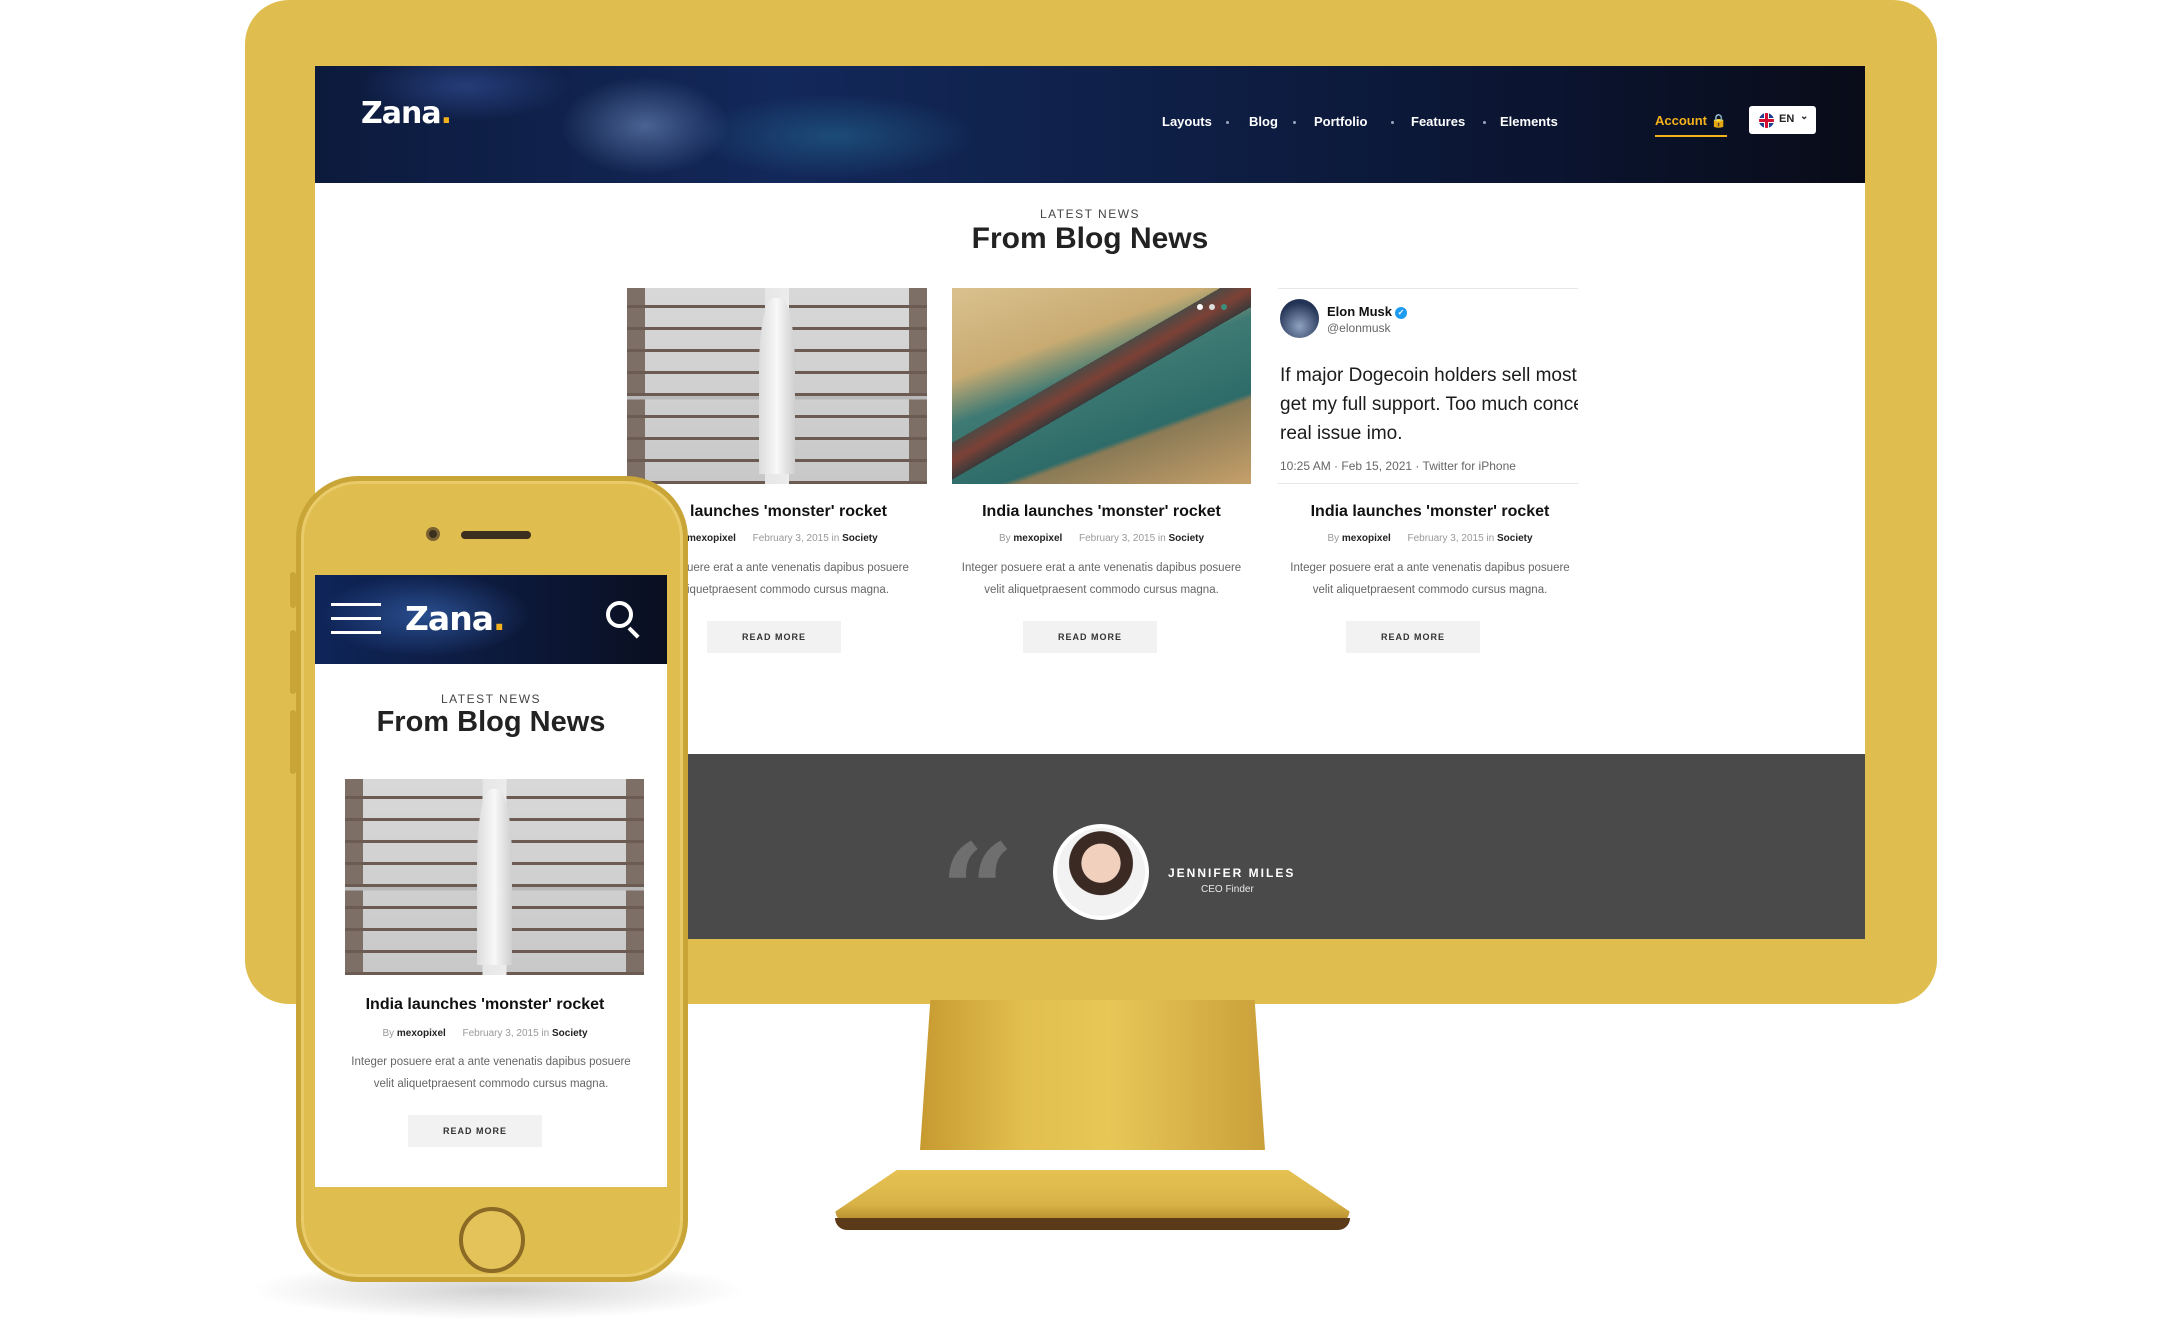 This screenshot has height=1334, width=2160. What do you see at coordinates (1804, 116) in the screenshot?
I see `chevron-down-icon: ⌄` at bounding box center [1804, 116].